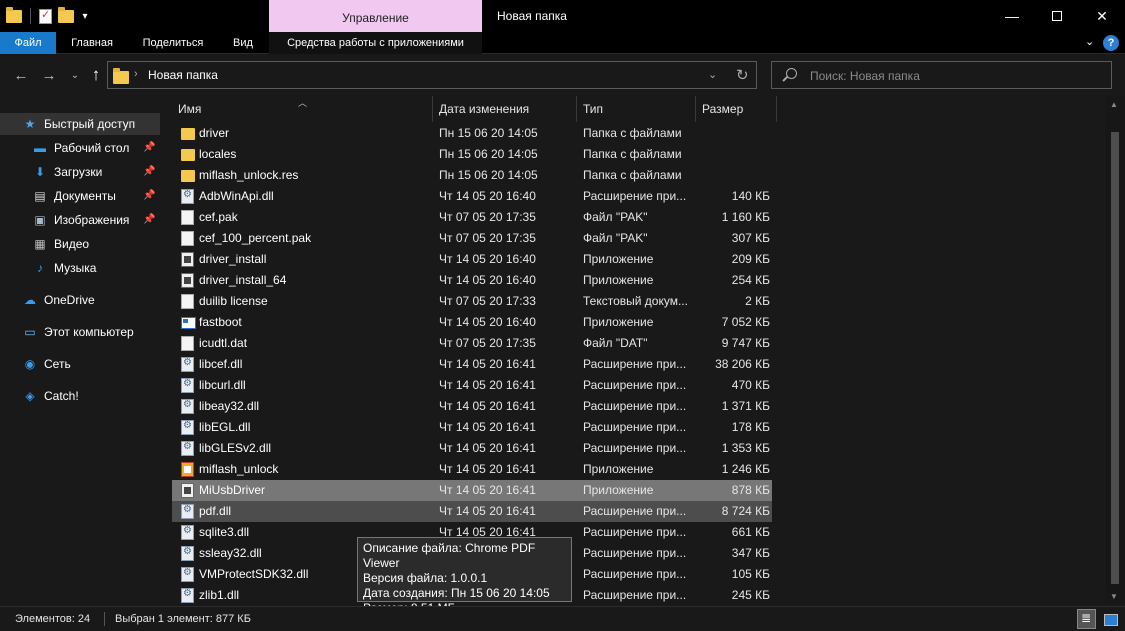 Image resolution: width=1125 pixels, height=631 pixels. Describe the element at coordinates (1057, 16) in the screenshot. I see `maximize-button` at that location.